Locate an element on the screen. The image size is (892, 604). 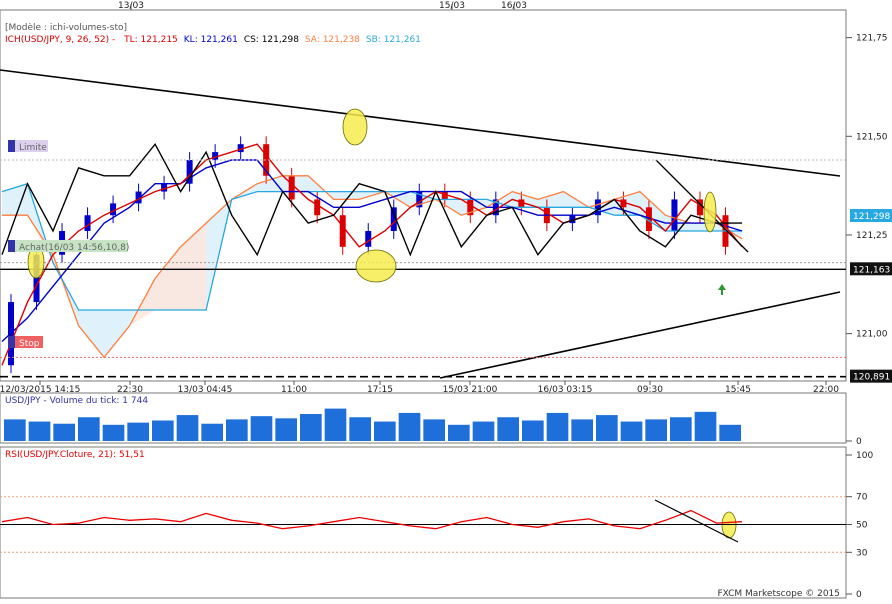
buy-label: Achat(16/03 14:56,10,8) is located at coordinates (74, 248).